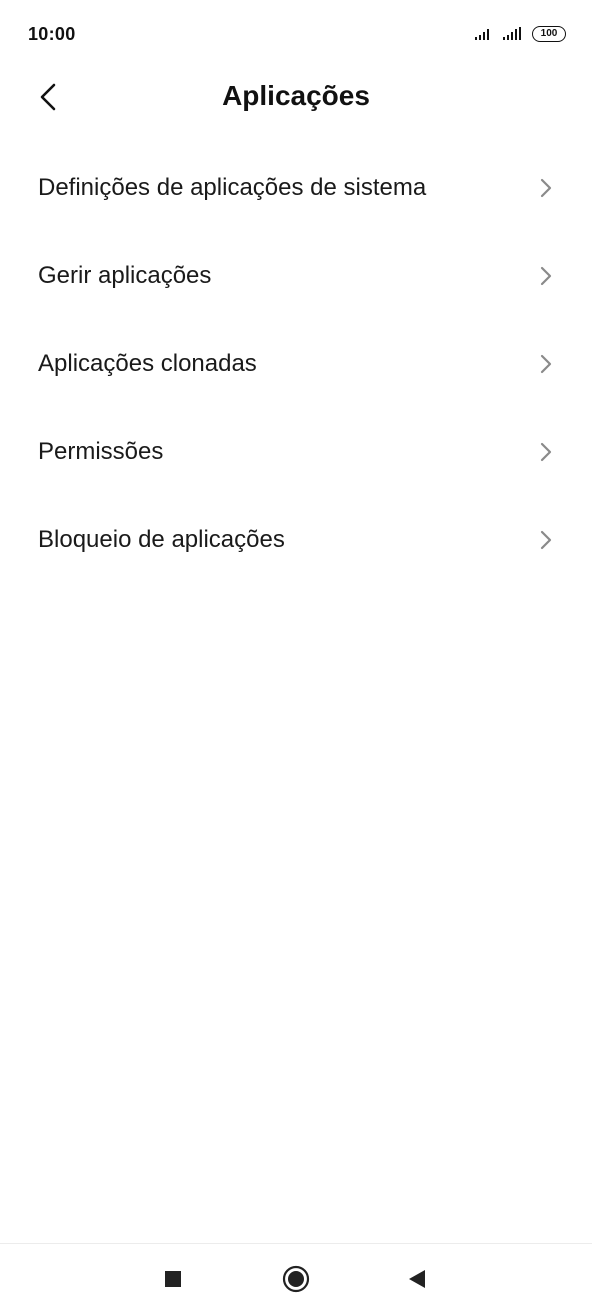  I want to click on battery-icon: 100, so click(549, 34).